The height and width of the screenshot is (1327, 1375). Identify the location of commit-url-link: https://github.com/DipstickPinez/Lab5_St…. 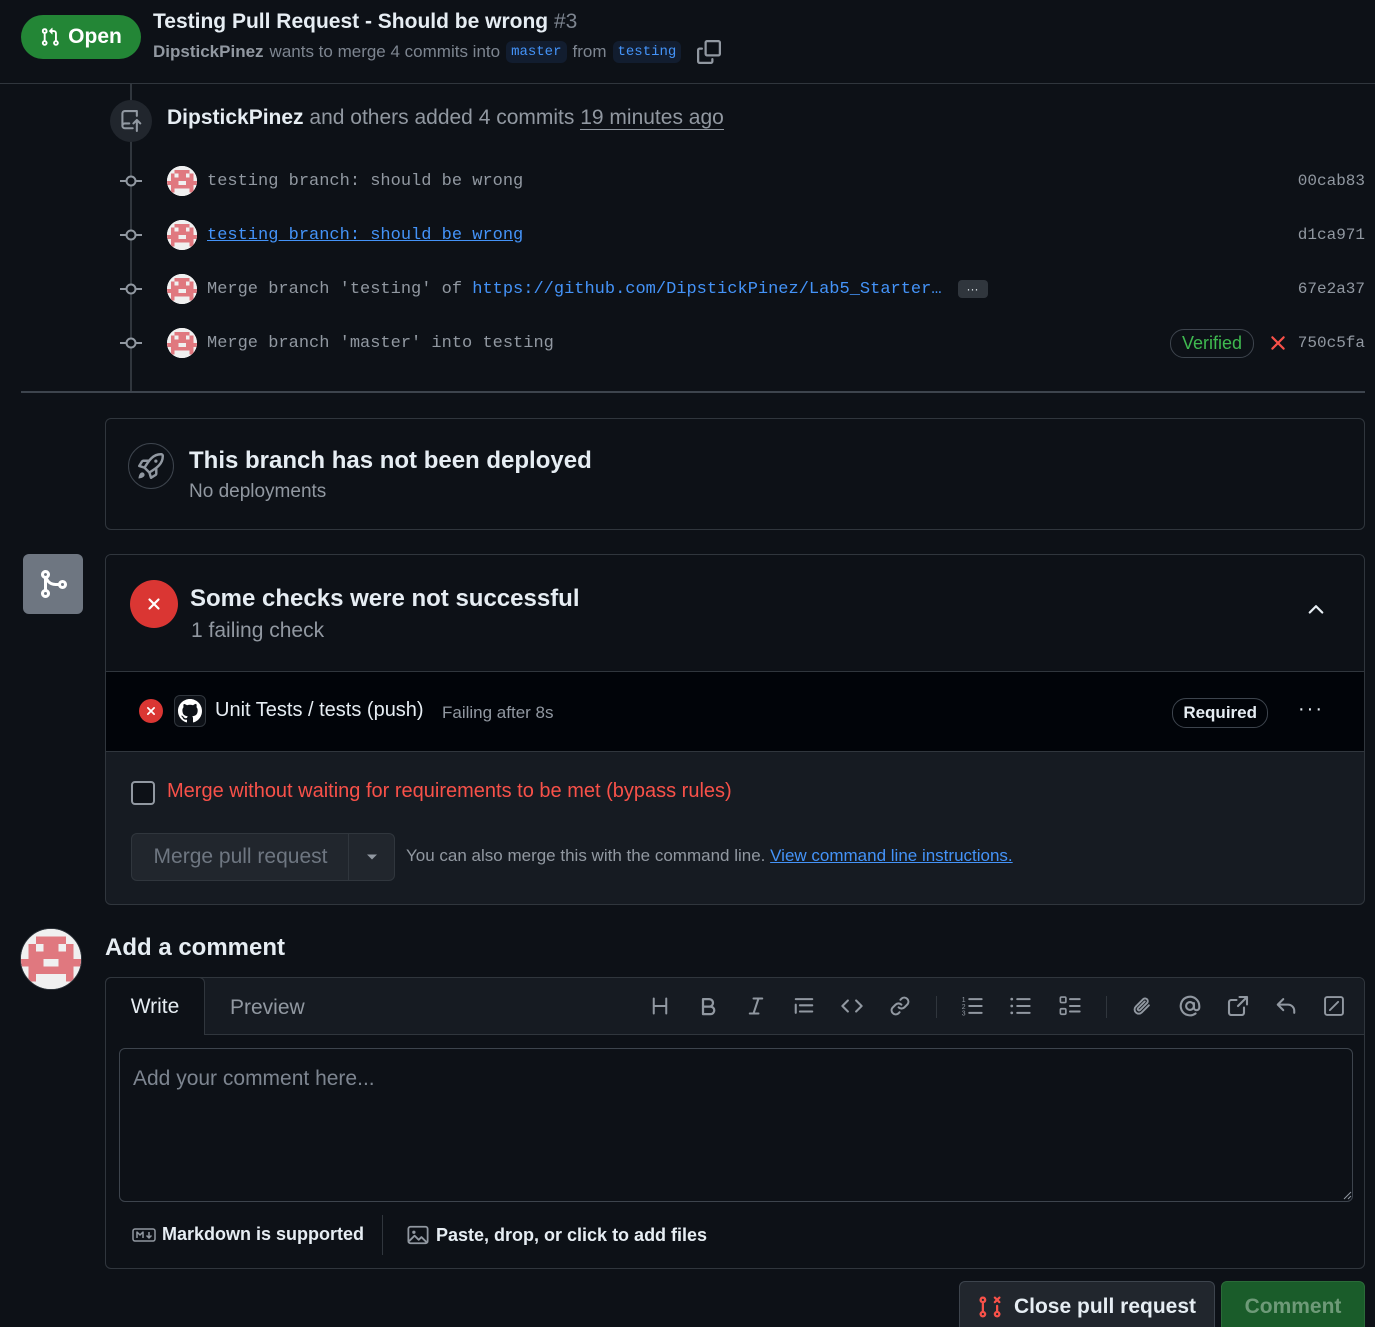
(706, 289).